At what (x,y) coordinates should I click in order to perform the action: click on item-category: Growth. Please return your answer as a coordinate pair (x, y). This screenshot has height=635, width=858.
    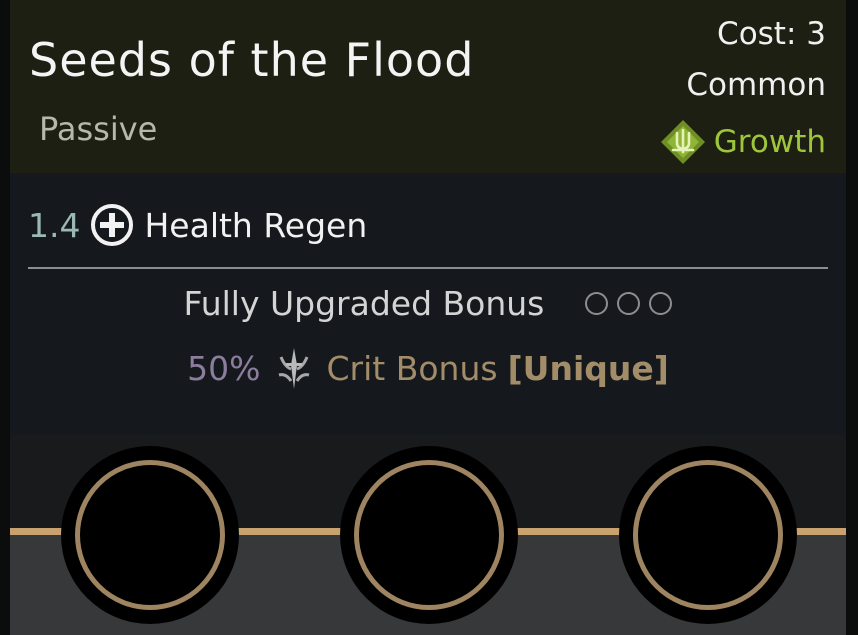
    Looking at the image, I should click on (743, 142).